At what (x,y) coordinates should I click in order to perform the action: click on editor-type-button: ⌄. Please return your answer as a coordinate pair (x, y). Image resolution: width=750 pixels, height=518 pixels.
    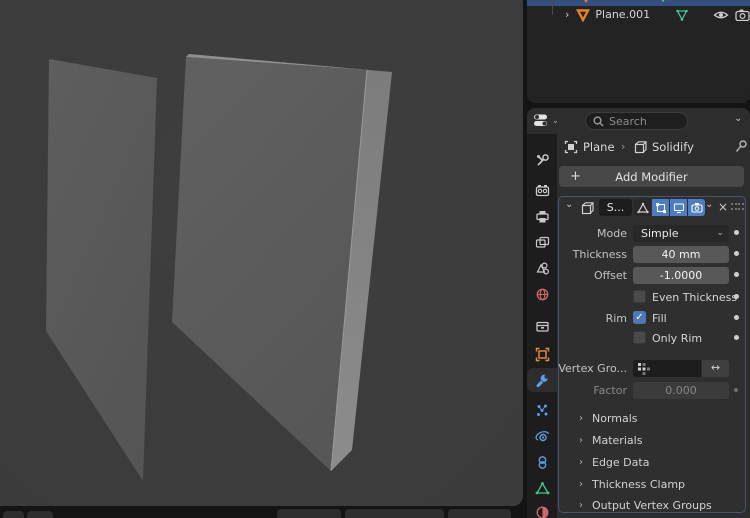
    Looking at the image, I should click on (545, 120).